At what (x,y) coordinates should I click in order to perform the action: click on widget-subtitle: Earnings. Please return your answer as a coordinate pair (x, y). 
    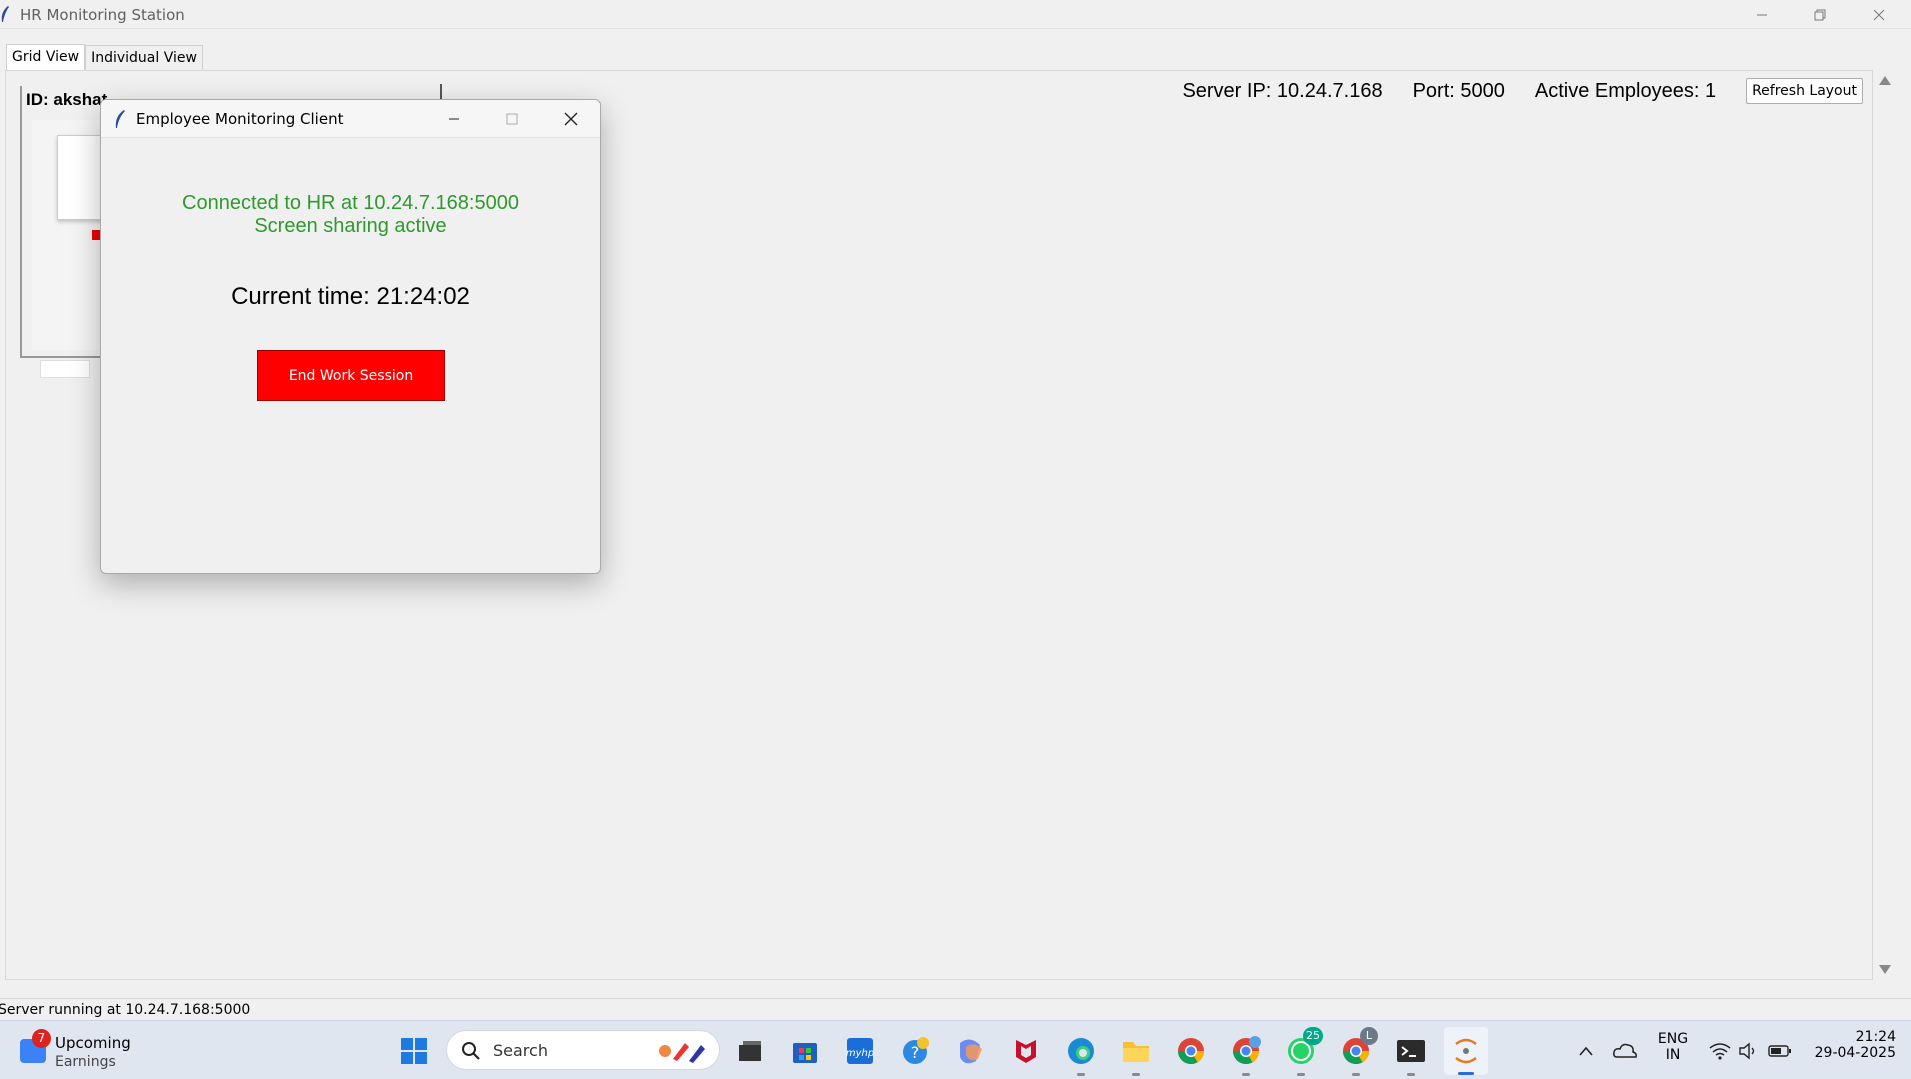
    Looking at the image, I should click on (85, 1062).